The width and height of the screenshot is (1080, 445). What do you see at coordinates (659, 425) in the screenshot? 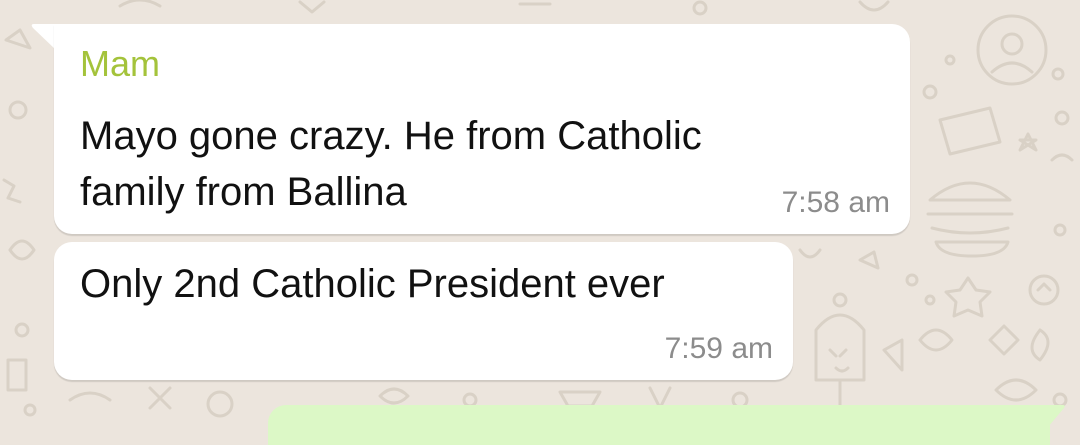
I see `outgoing-message-bubble` at bounding box center [659, 425].